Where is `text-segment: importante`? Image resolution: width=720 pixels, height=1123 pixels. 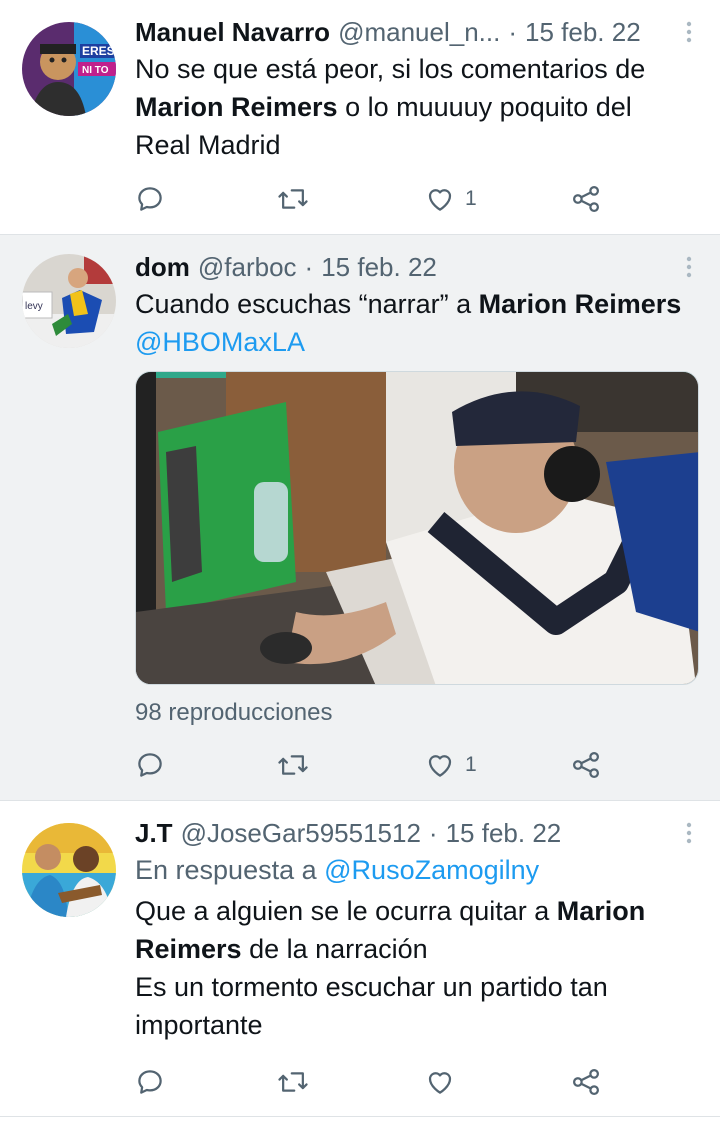
text-segment: importante is located at coordinates (199, 1025).